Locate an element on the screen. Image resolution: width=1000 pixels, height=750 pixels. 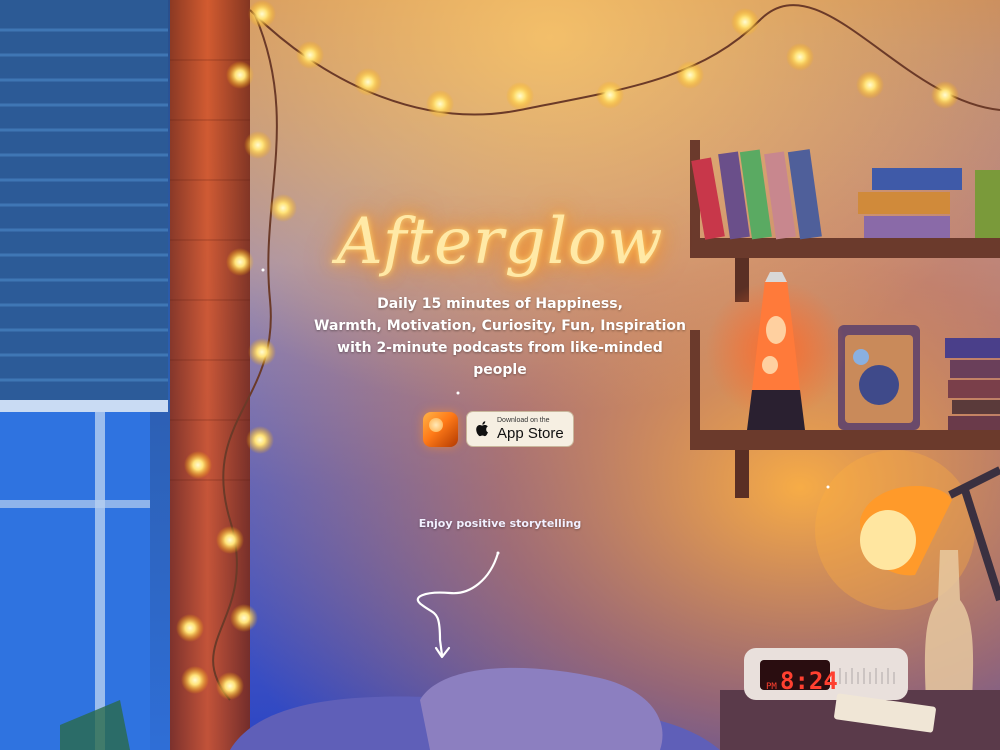
app-store-label: App Store is located at coordinates (530, 433).